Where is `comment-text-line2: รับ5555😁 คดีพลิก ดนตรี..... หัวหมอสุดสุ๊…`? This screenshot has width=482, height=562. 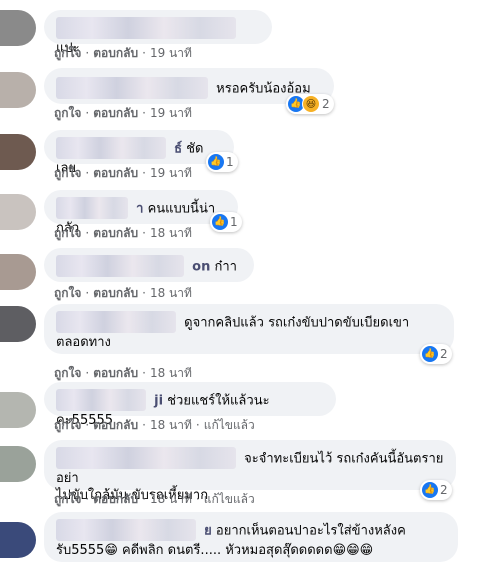
comment-text-line2: รับ5555😁 คดีพลิก ดนตรี..... หัวหมอสุดสุ๊… is located at coordinates (215, 550).